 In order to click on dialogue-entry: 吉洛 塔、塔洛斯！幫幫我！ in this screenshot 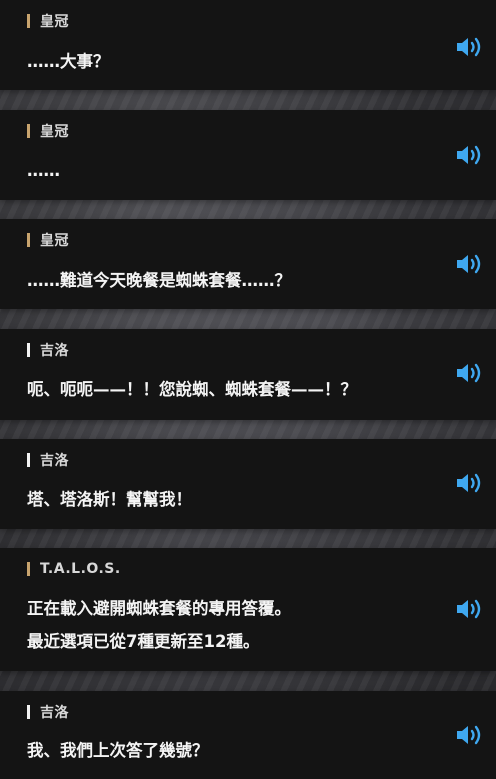, I will do `click(248, 484)`.